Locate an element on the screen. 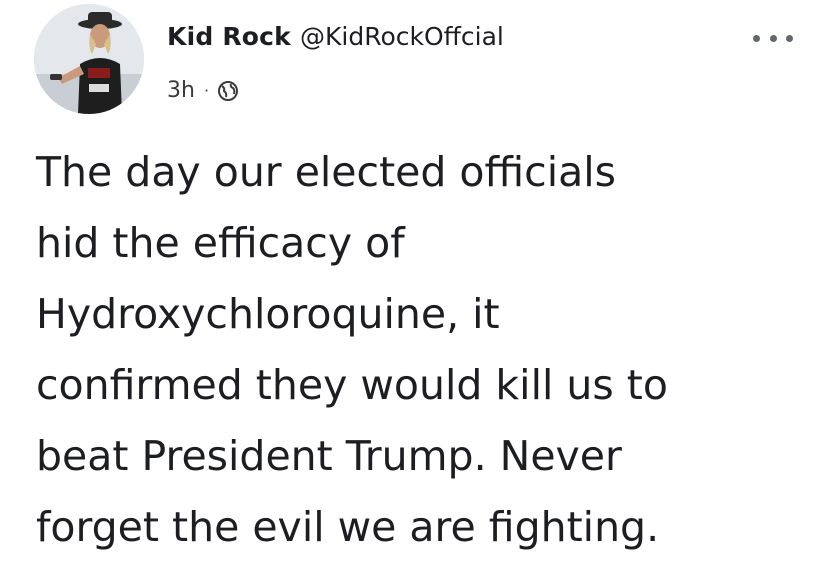 This screenshot has height=583, width=828. post-meta: 3h · is located at coordinates (203, 90).